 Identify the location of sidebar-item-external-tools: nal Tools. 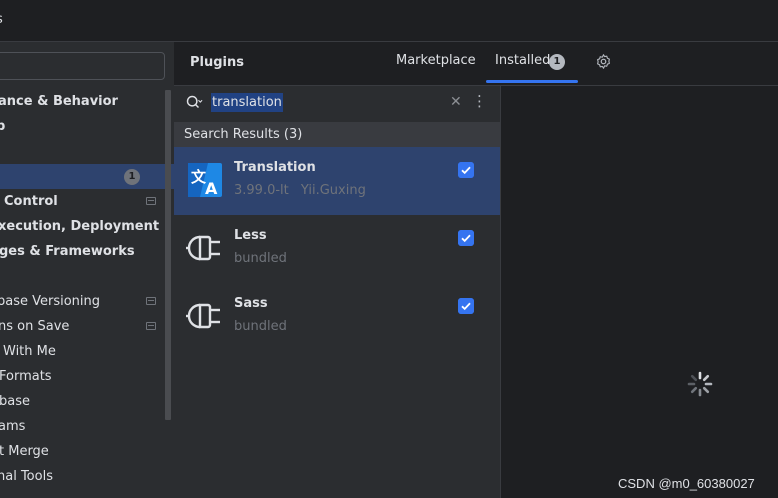
(87, 476).